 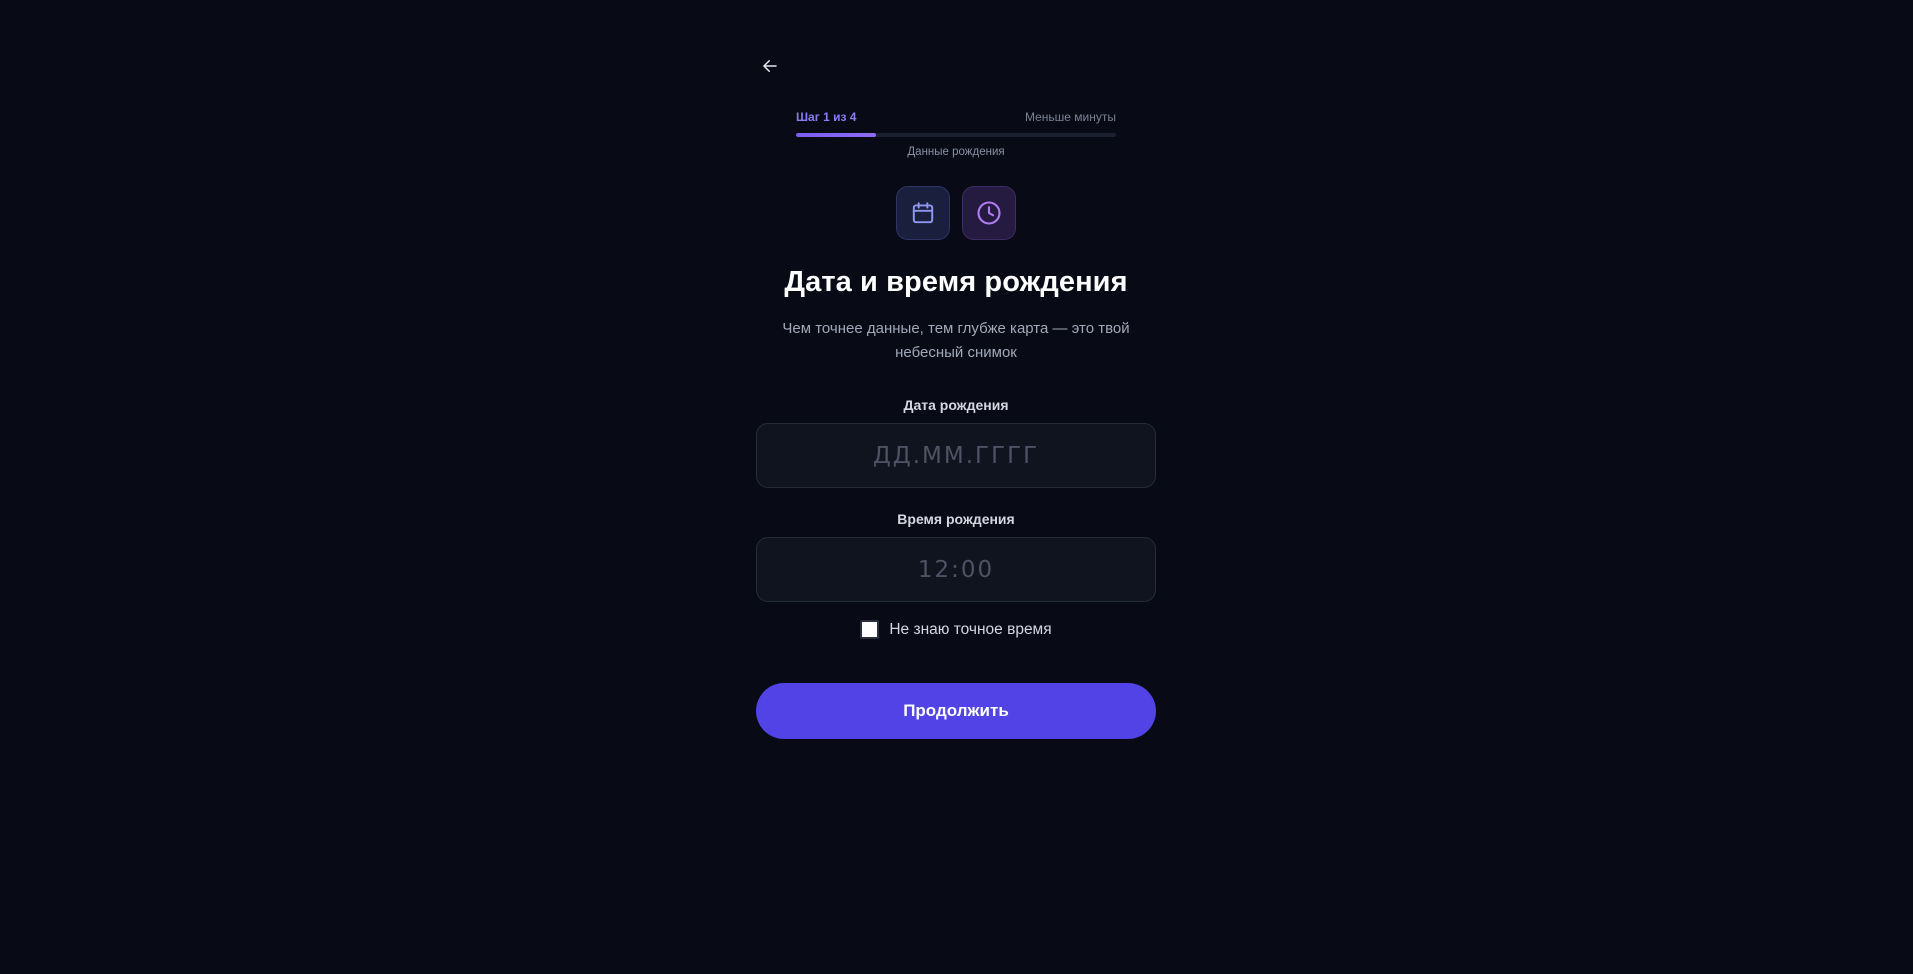 What do you see at coordinates (1070, 117) in the screenshot?
I see `time-estimate: Меньше минуты` at bounding box center [1070, 117].